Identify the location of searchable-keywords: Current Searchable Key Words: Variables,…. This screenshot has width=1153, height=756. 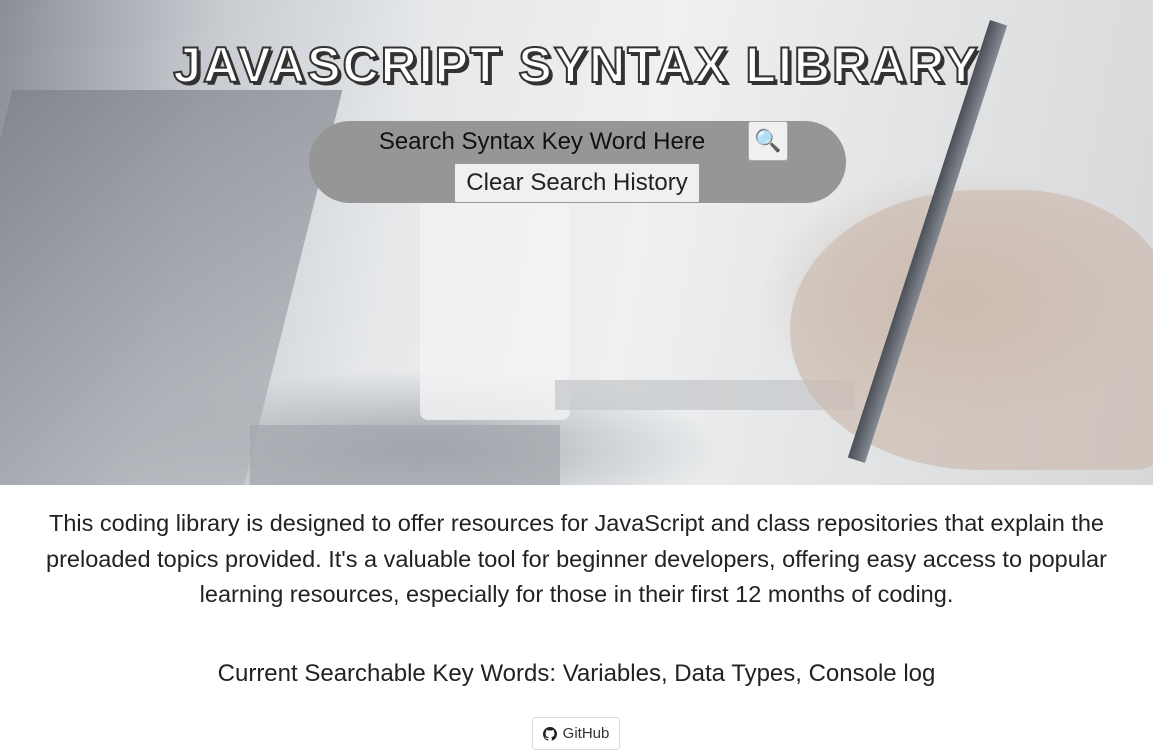
(576, 673).